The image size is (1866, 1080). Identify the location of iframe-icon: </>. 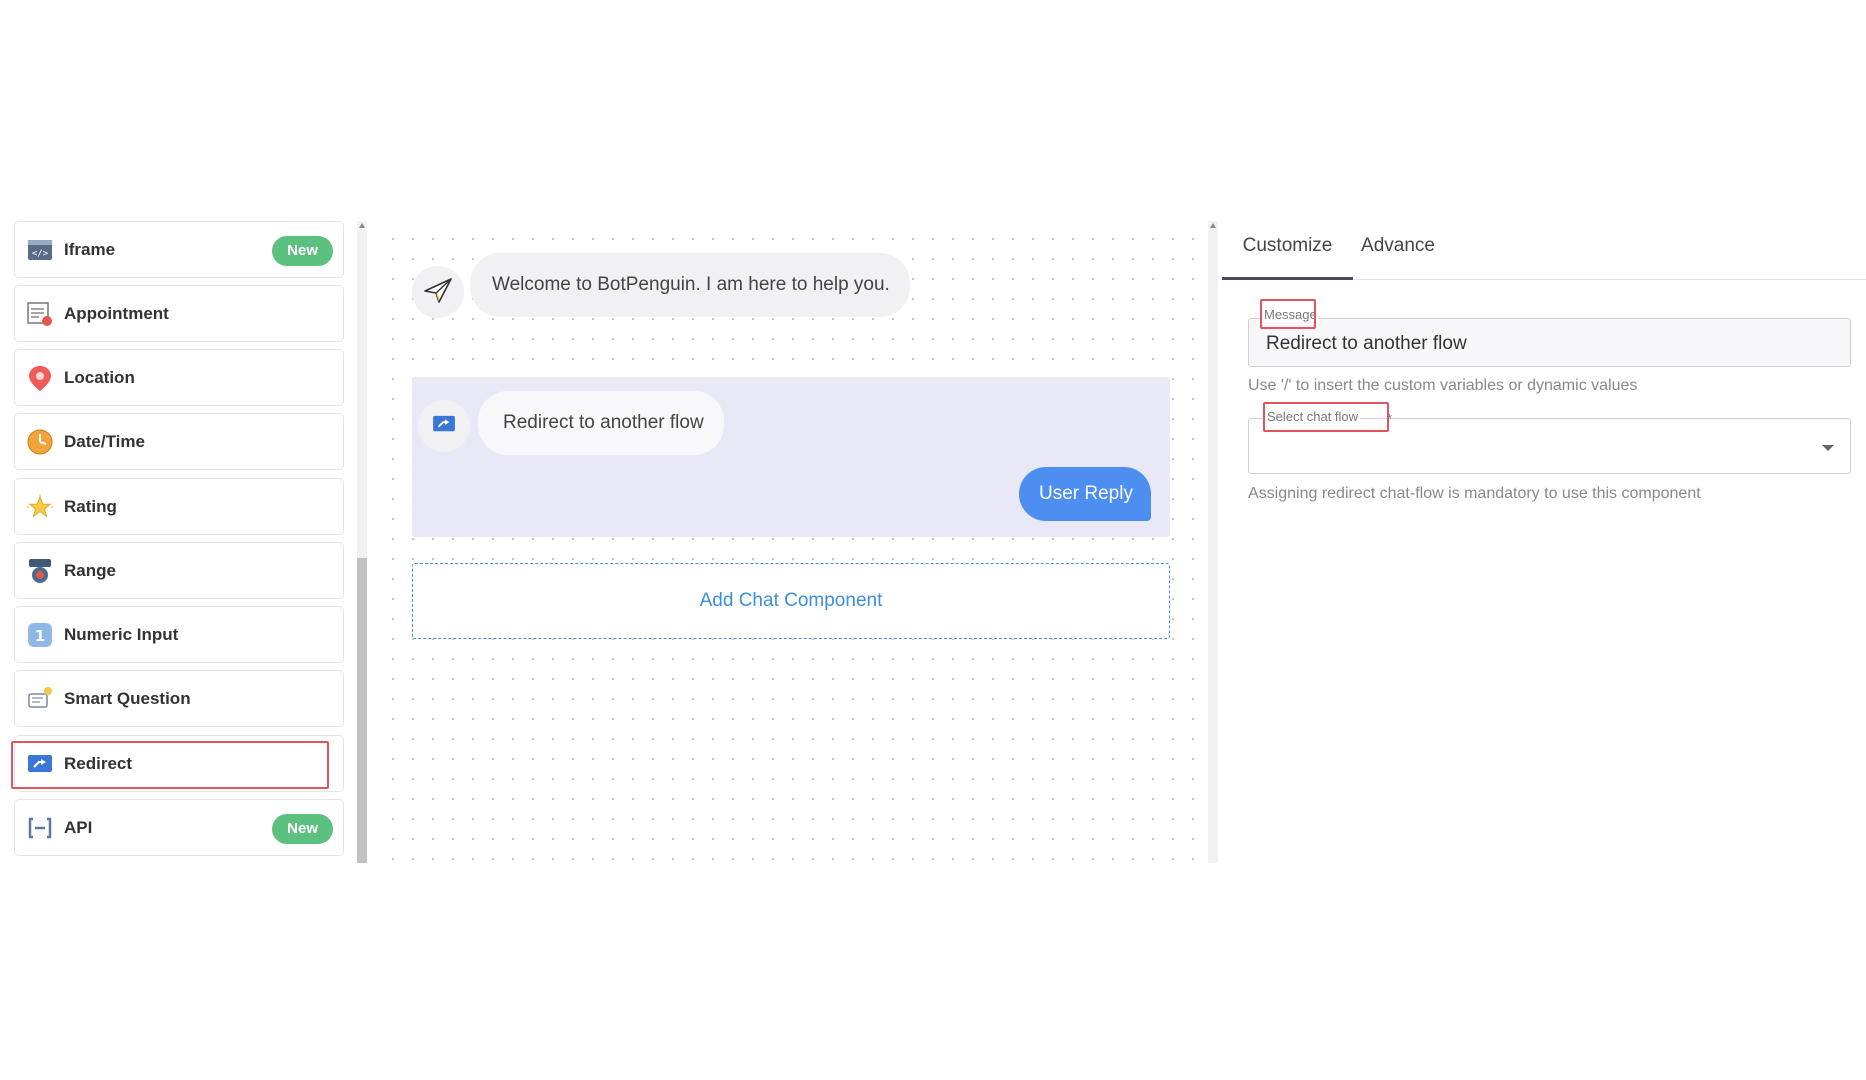
(40, 250).